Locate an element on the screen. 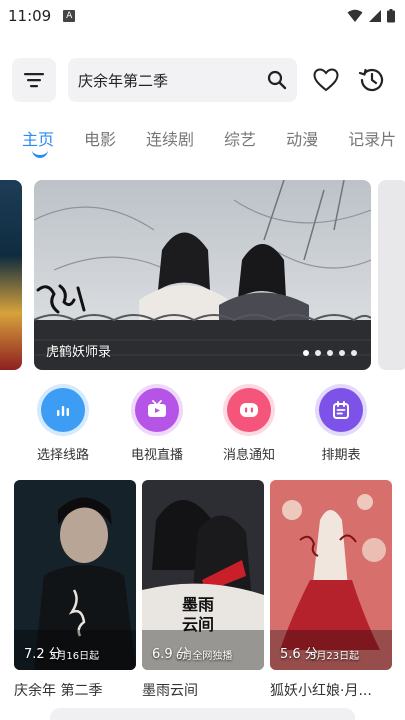  filter-icon is located at coordinates (34, 80).